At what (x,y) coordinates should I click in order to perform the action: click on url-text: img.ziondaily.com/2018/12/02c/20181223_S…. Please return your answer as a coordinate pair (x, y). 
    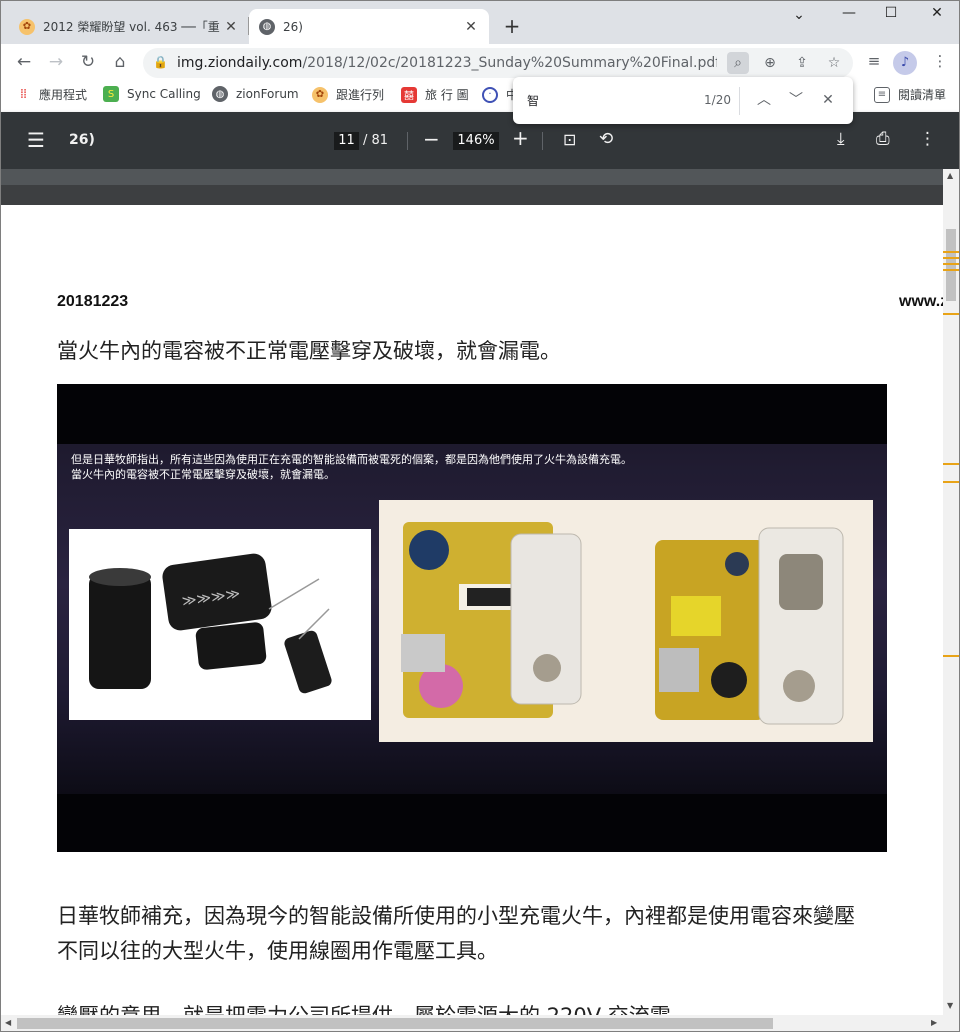
    Looking at the image, I should click on (447, 63).